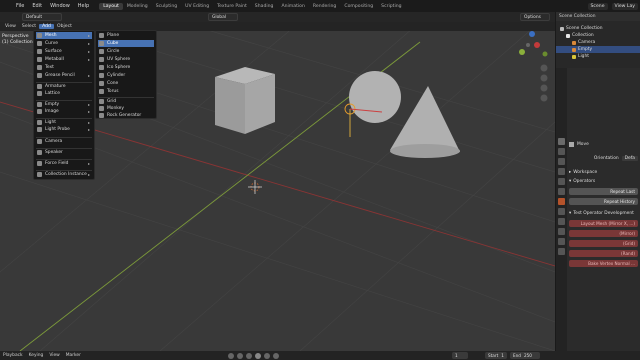 The width and height of the screenshot is (640, 360). I want to click on mesh-item-monkey: Monkey, so click(126, 108).